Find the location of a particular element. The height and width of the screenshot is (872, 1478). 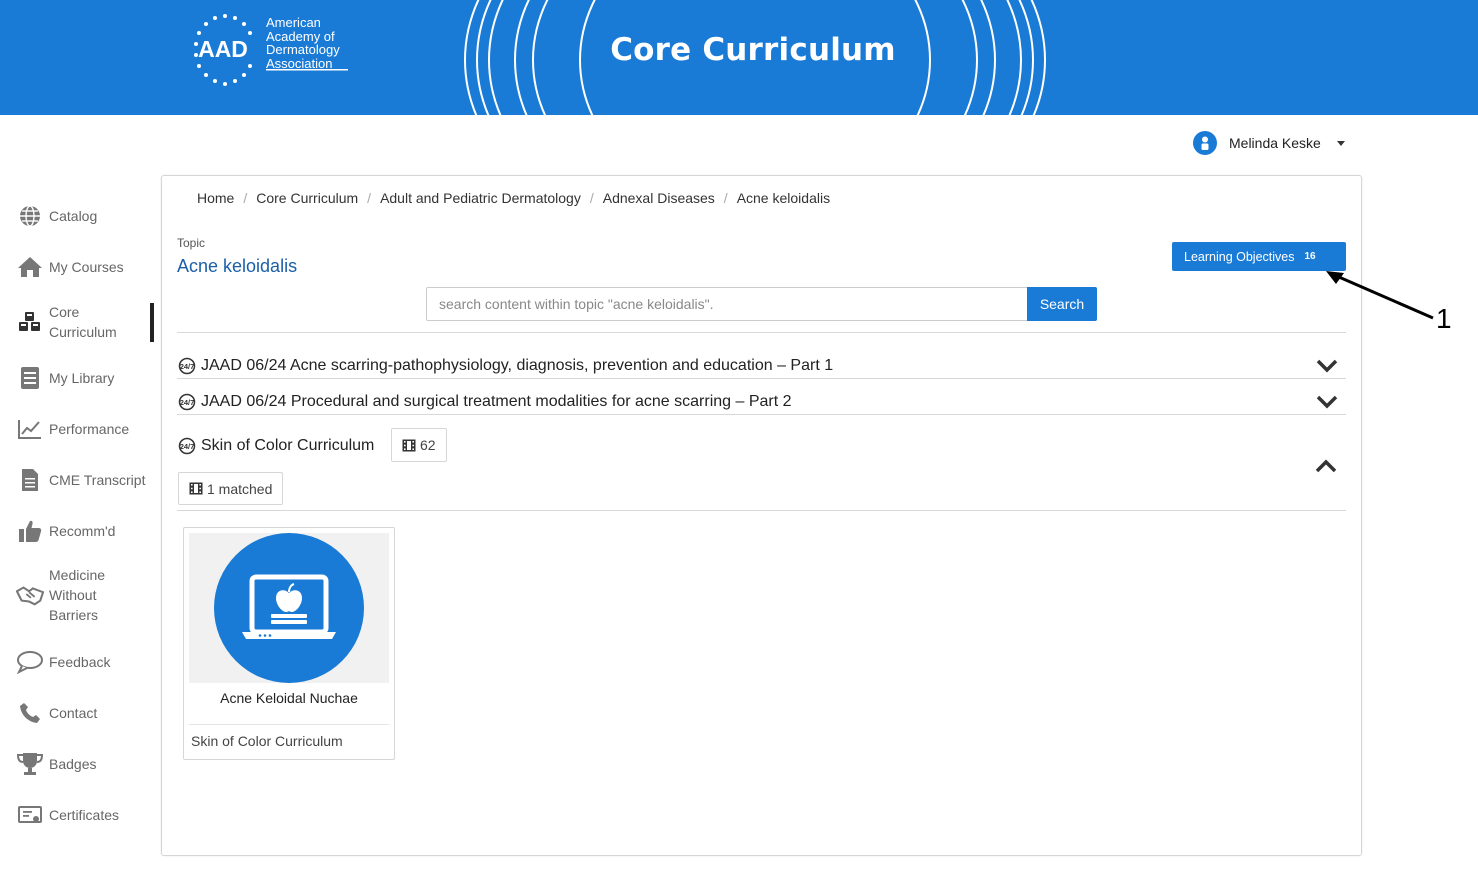

sidebar-item-label: Performance is located at coordinates (89, 429).